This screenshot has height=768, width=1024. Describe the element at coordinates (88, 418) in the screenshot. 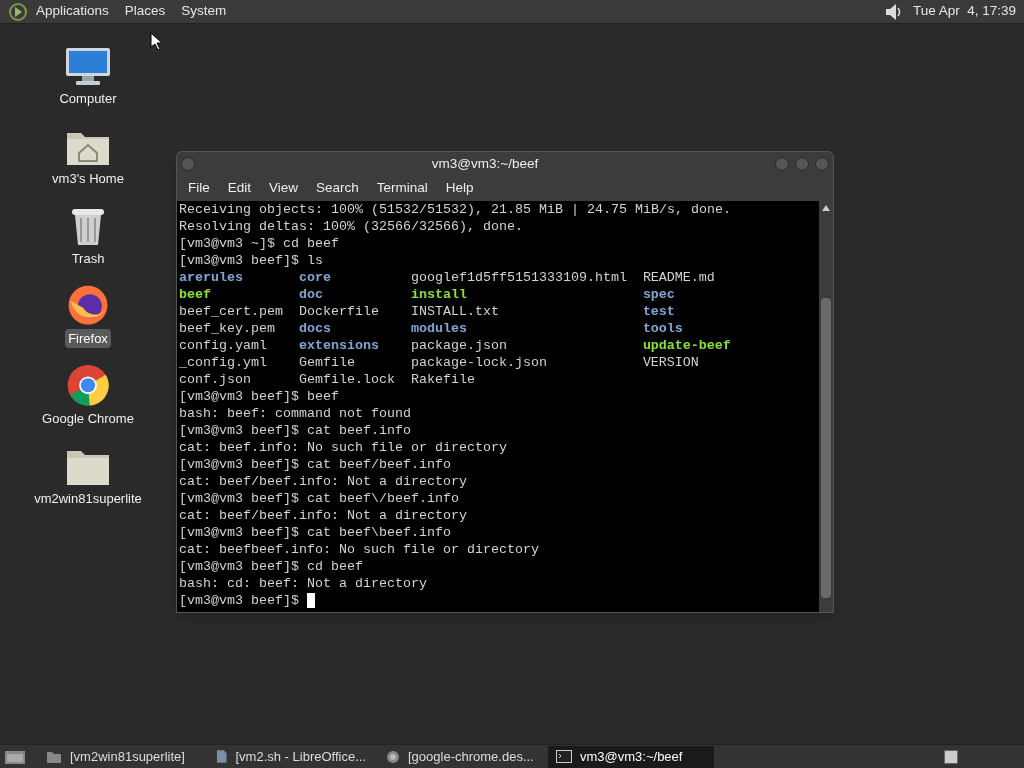

I see `desktop-icon-label: Google Chrome` at that location.